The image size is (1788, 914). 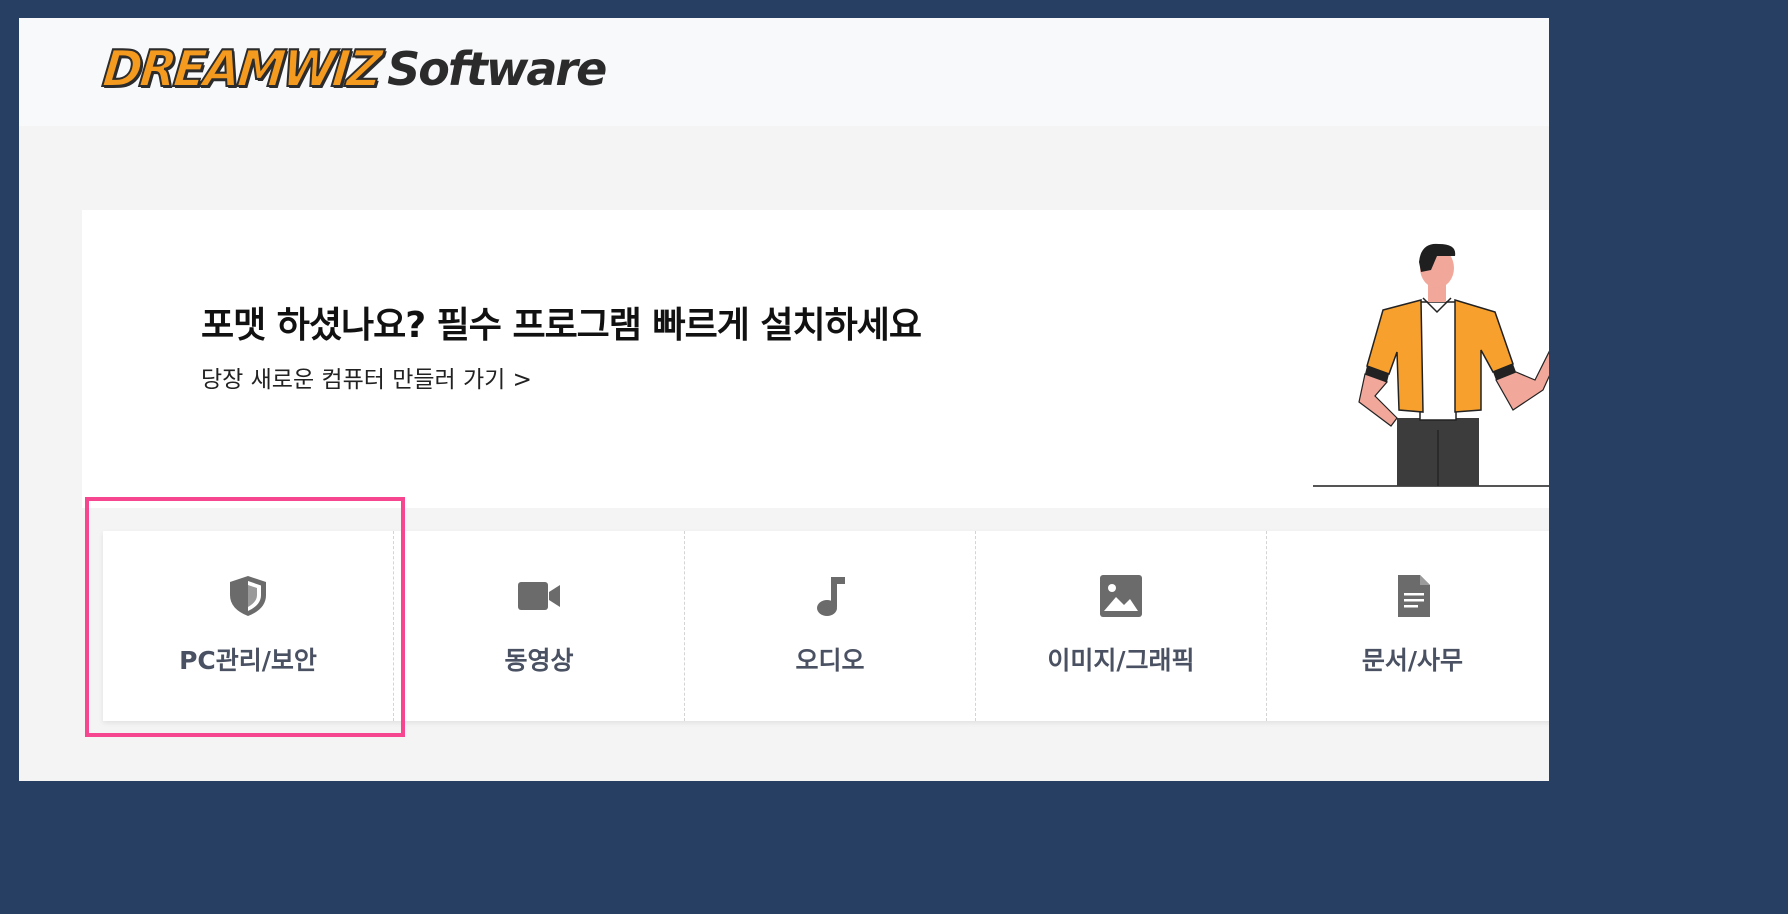 What do you see at coordinates (830, 660) in the screenshot?
I see `category-label: 오디오` at bounding box center [830, 660].